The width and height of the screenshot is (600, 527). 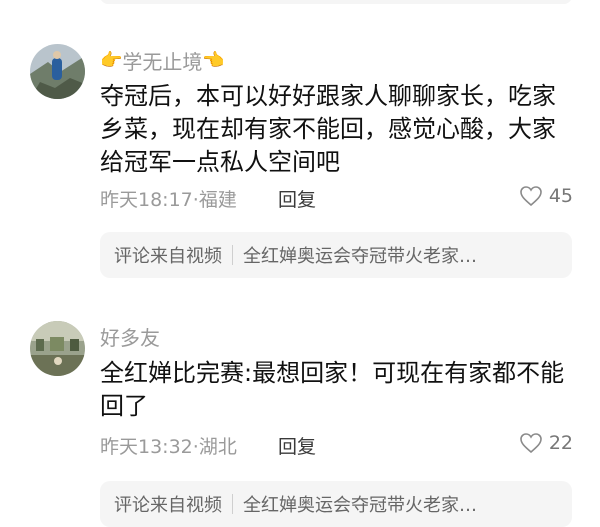 I want to click on like-button: 22, so click(x=546, y=443).